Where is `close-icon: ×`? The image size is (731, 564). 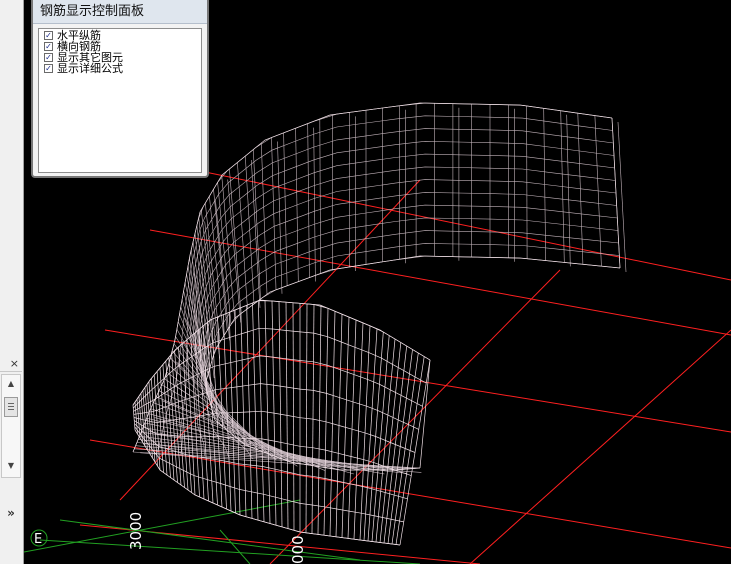 close-icon: × is located at coordinates (11, 364).